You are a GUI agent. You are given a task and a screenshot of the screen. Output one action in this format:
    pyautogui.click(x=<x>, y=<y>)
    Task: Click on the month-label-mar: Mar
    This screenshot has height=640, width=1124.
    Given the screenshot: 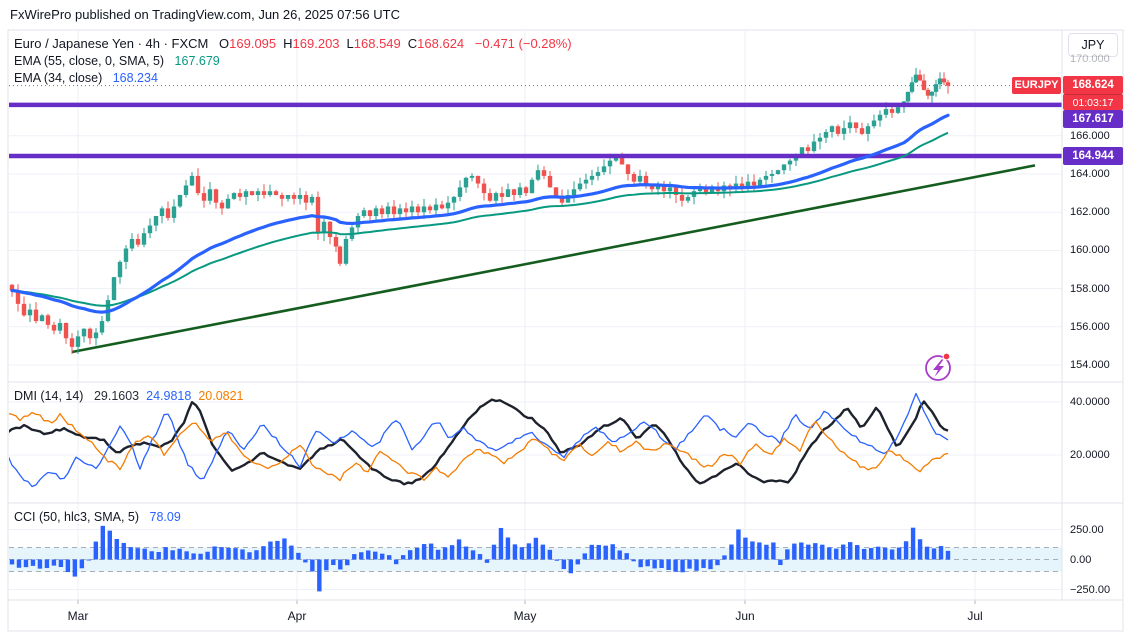 What is the action you would take?
    pyautogui.click(x=78, y=616)
    